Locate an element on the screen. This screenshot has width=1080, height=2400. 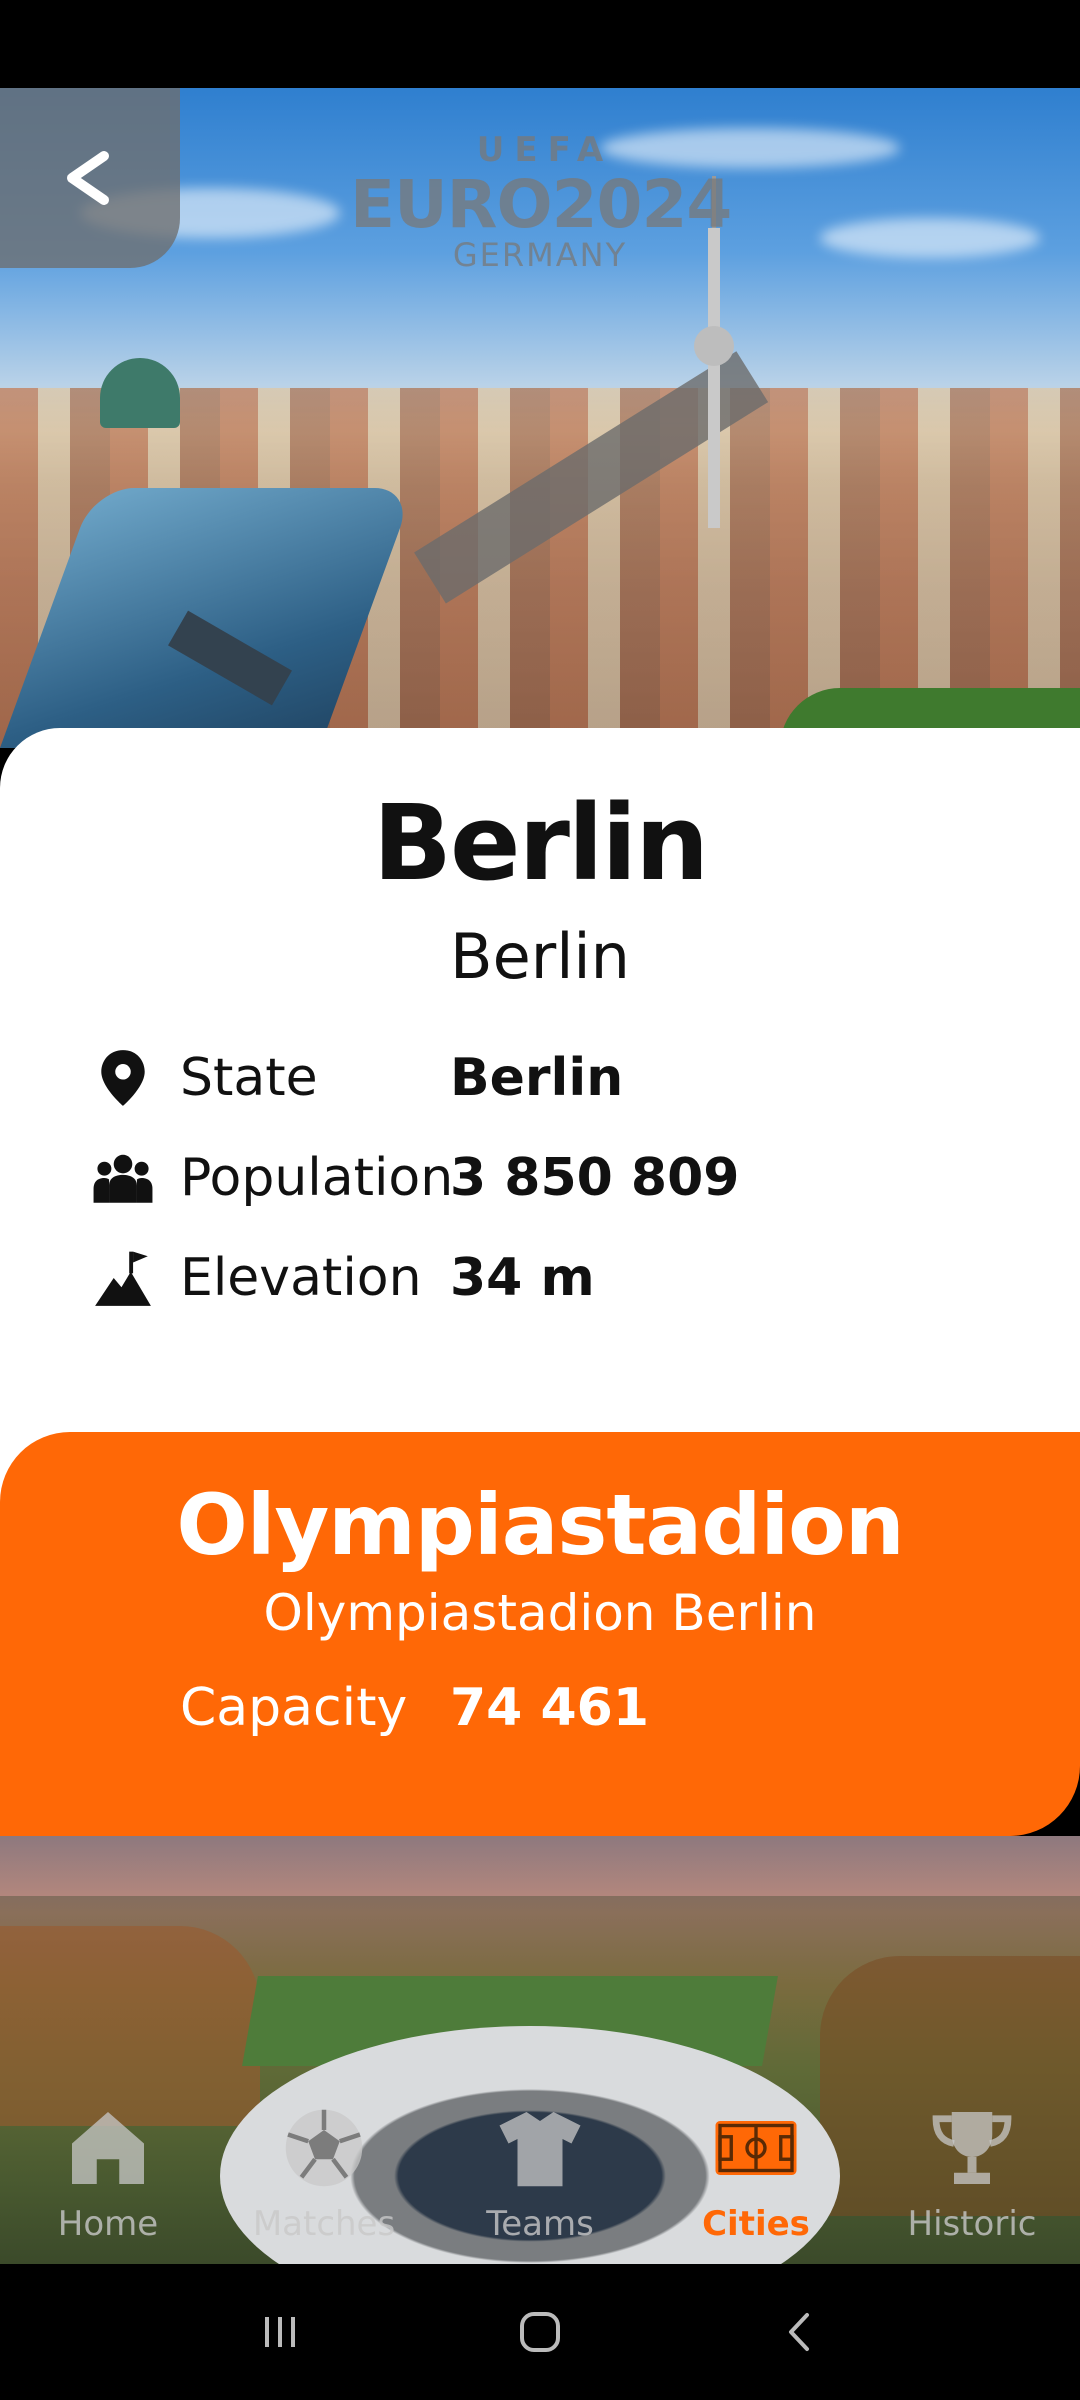
trophy-icon is located at coordinates (972, 2148).